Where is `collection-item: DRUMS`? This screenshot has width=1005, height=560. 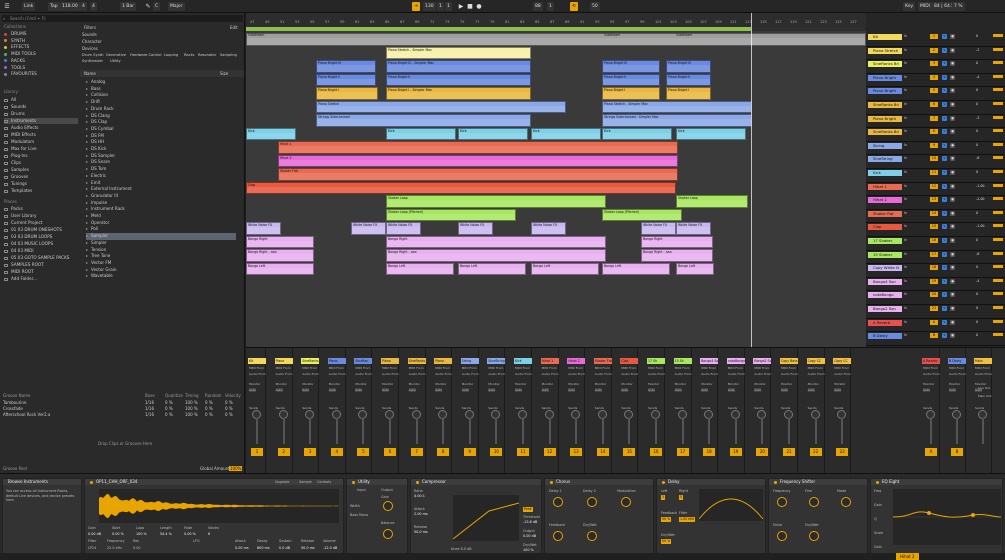 collection-item: DRUMS is located at coordinates (15, 34).